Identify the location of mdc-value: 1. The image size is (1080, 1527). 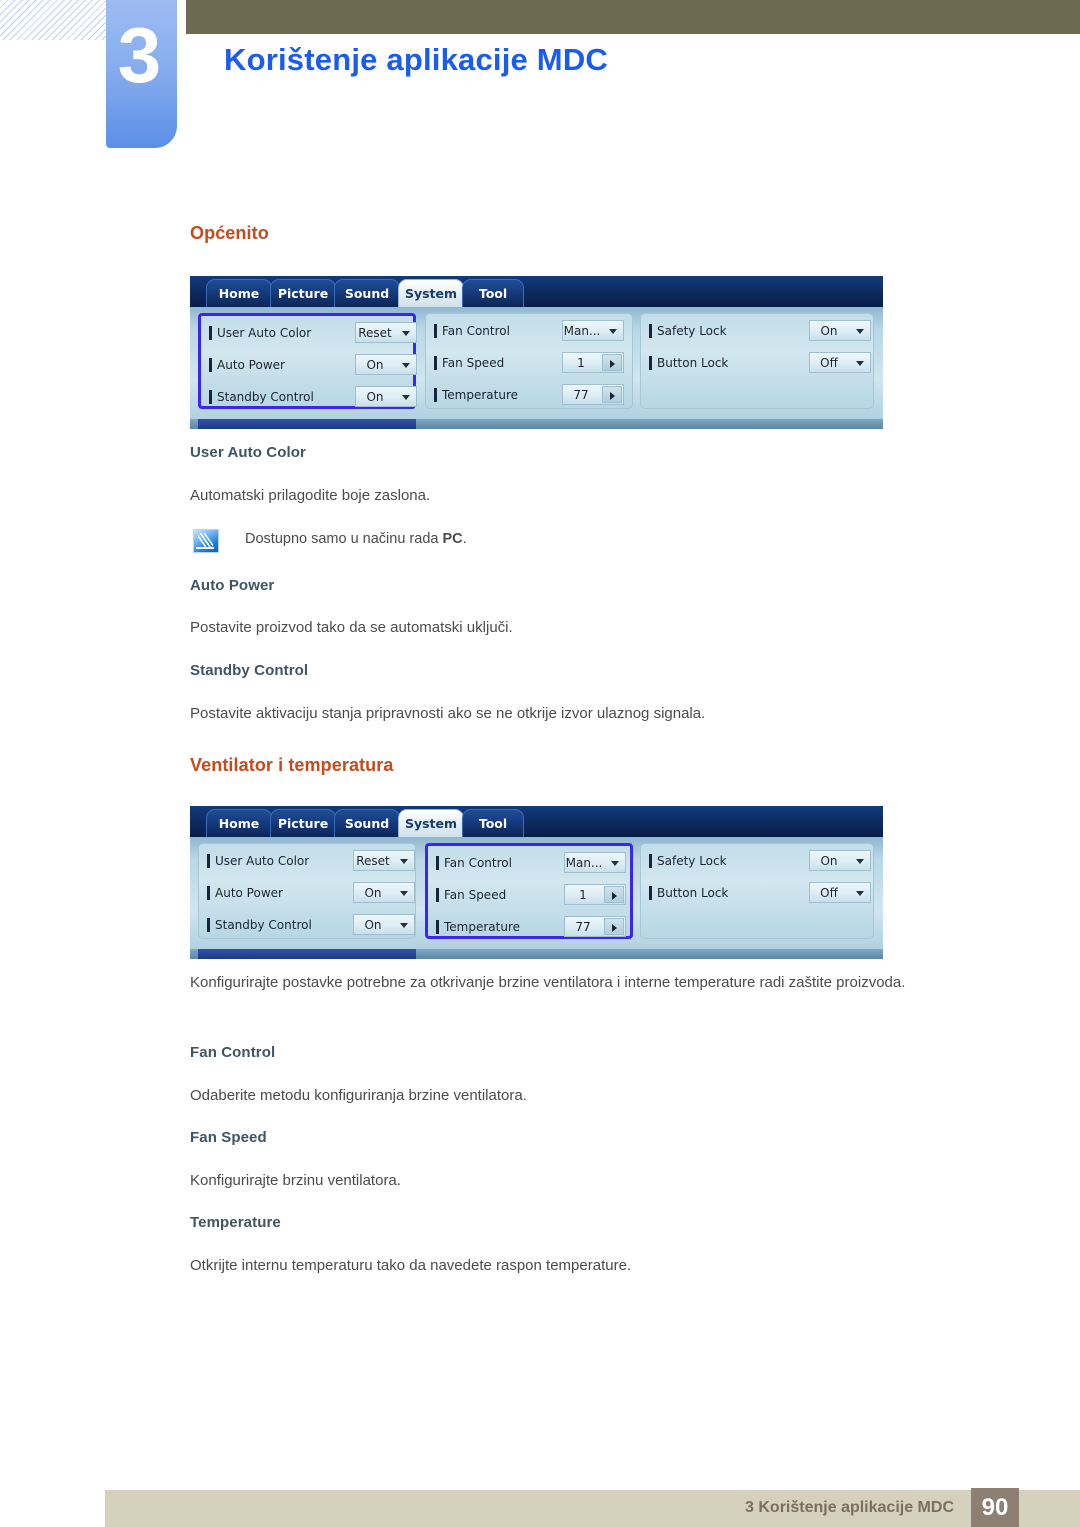
(583, 895).